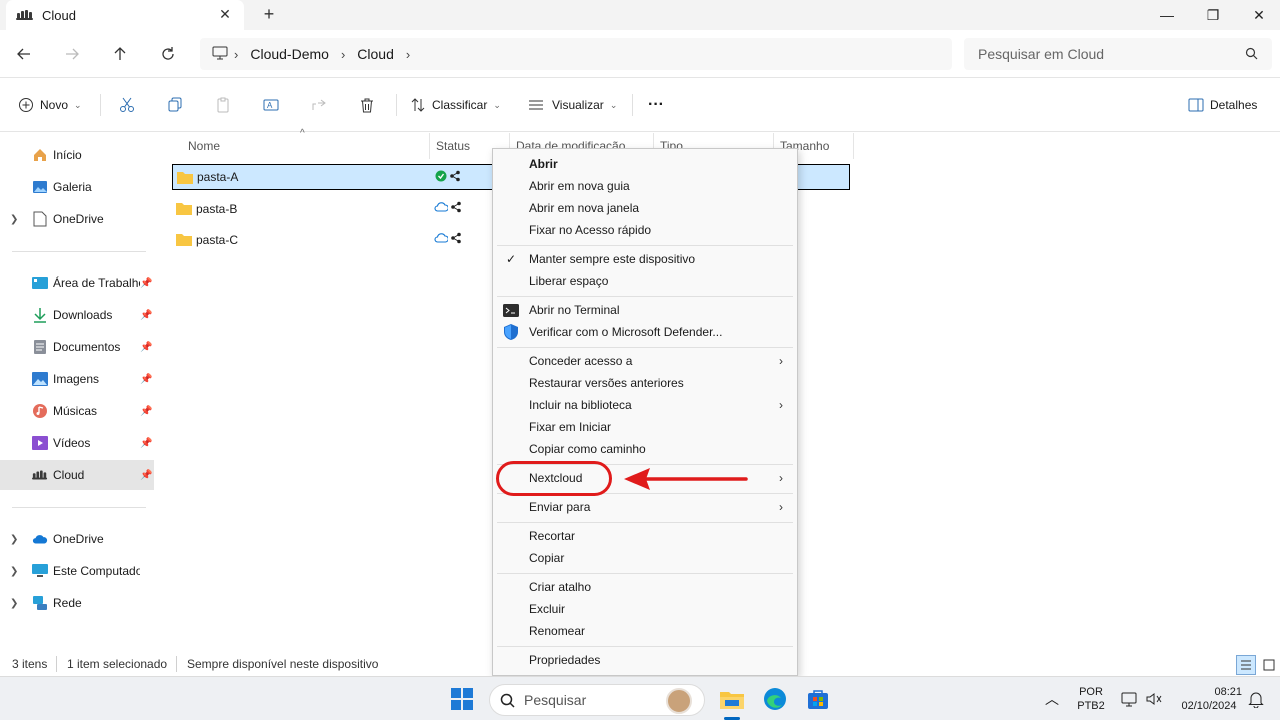 This screenshot has height=720, width=1280. I want to click on tiles-view-button, so click(1269, 665).